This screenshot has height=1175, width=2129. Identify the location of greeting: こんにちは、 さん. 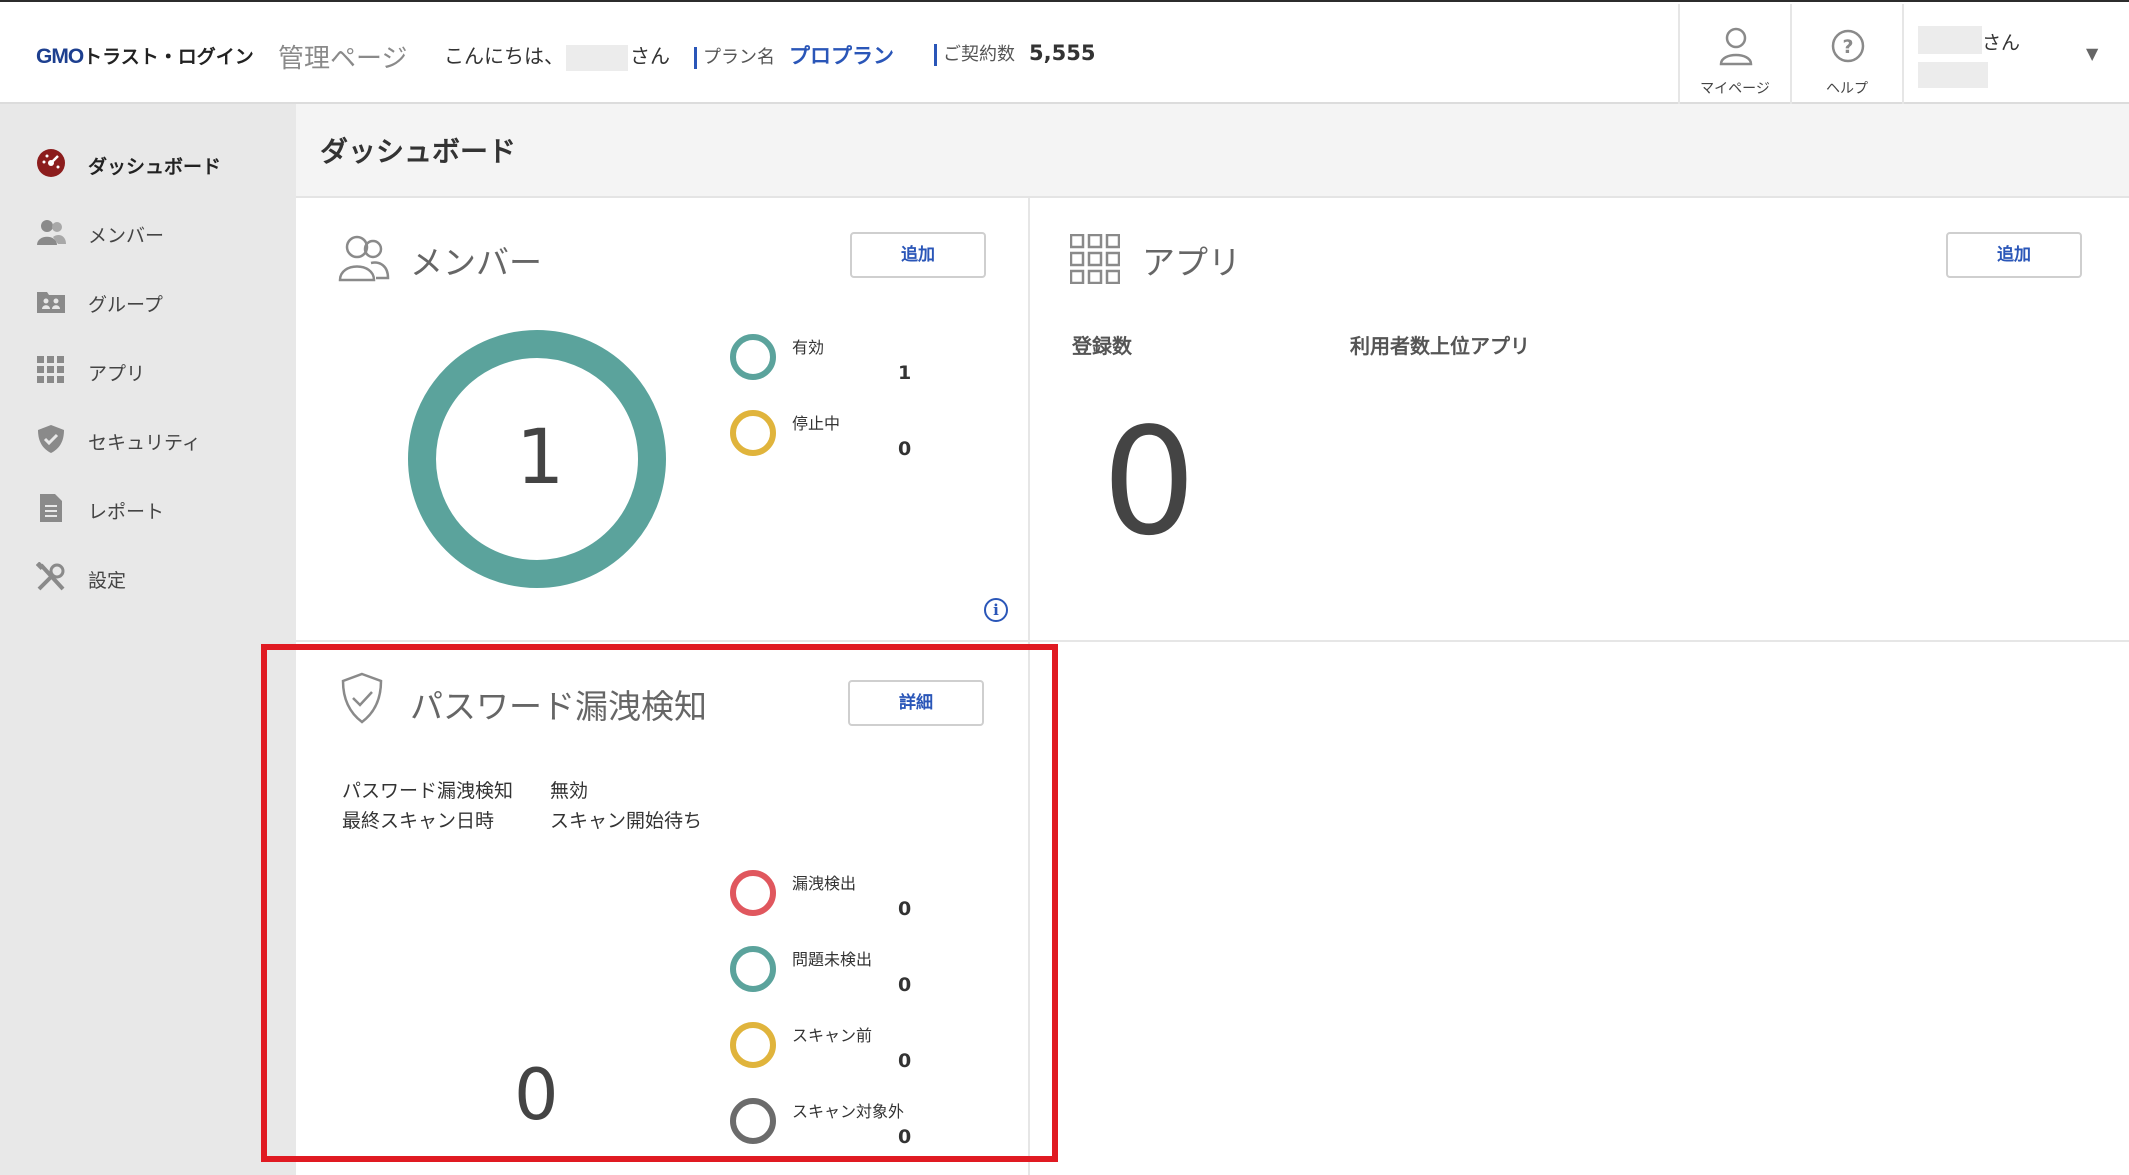
(557, 55).